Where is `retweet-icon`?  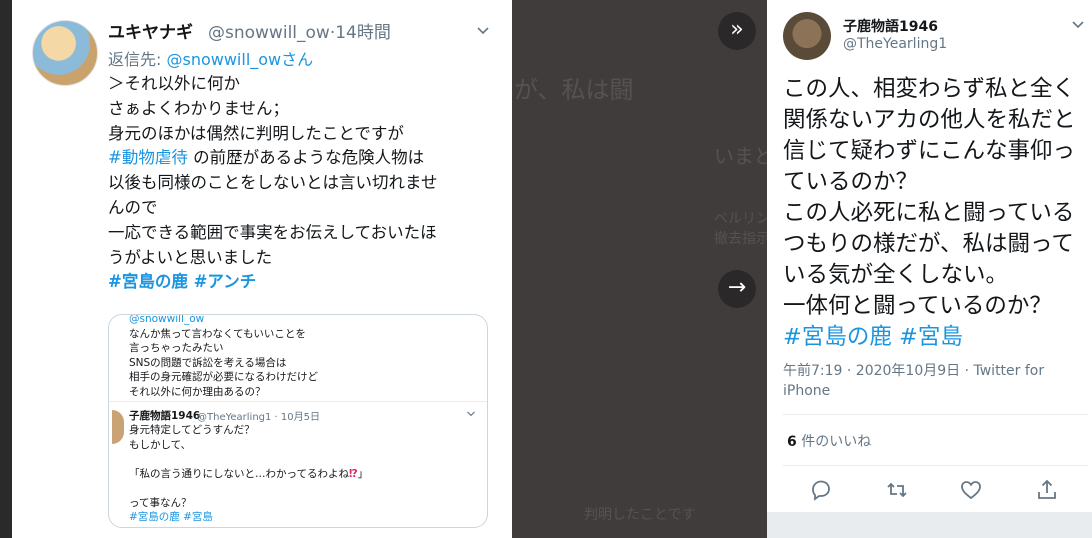
retweet-icon is located at coordinates (897, 490).